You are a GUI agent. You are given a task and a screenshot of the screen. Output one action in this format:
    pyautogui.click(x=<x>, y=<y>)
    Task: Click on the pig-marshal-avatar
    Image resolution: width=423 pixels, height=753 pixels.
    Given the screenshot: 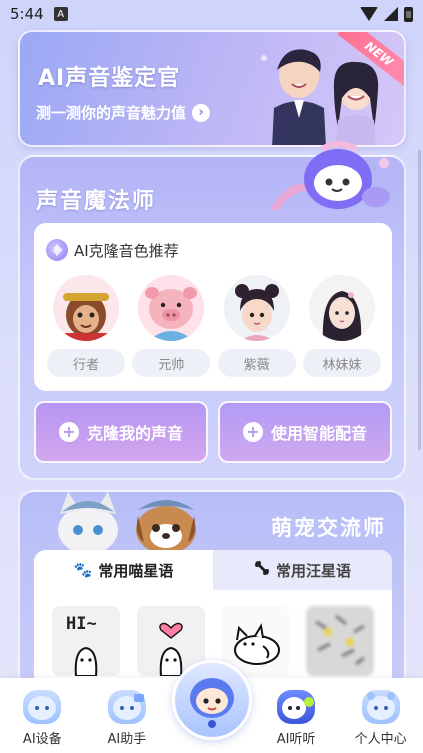 What is the action you would take?
    pyautogui.click(x=171, y=308)
    